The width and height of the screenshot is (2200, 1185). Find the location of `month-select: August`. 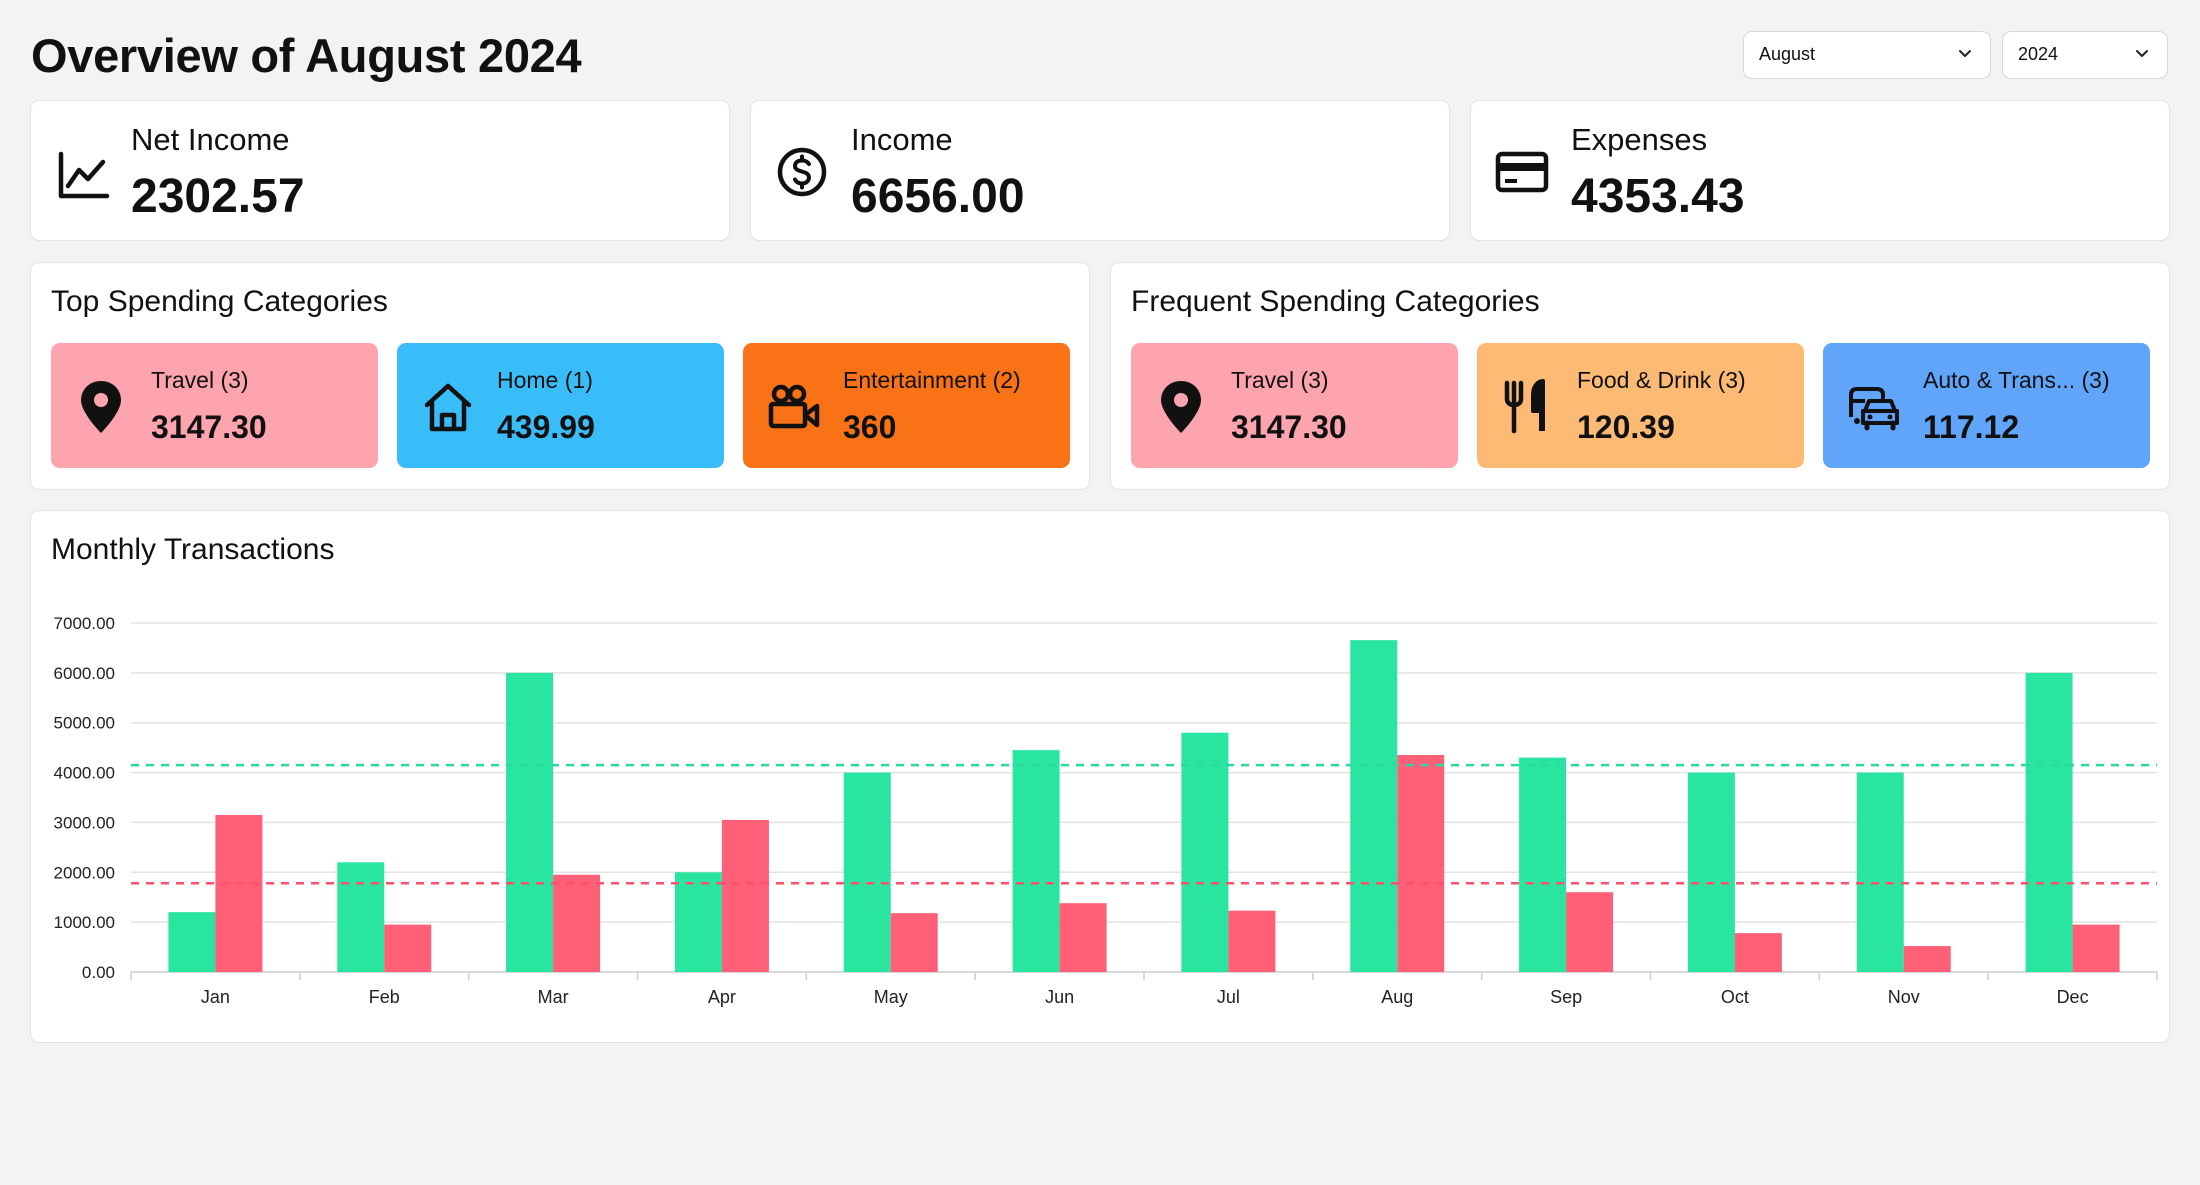

month-select: August is located at coordinates (1867, 55).